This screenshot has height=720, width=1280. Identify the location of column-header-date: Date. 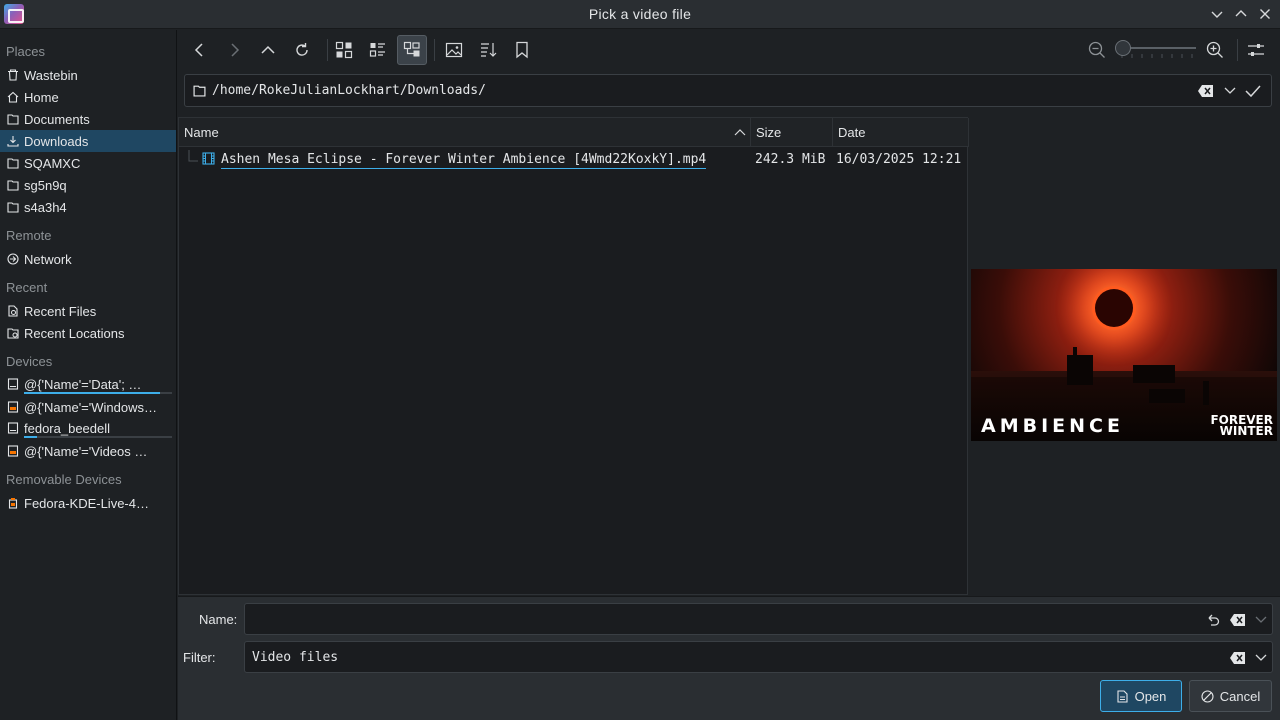
(901, 132).